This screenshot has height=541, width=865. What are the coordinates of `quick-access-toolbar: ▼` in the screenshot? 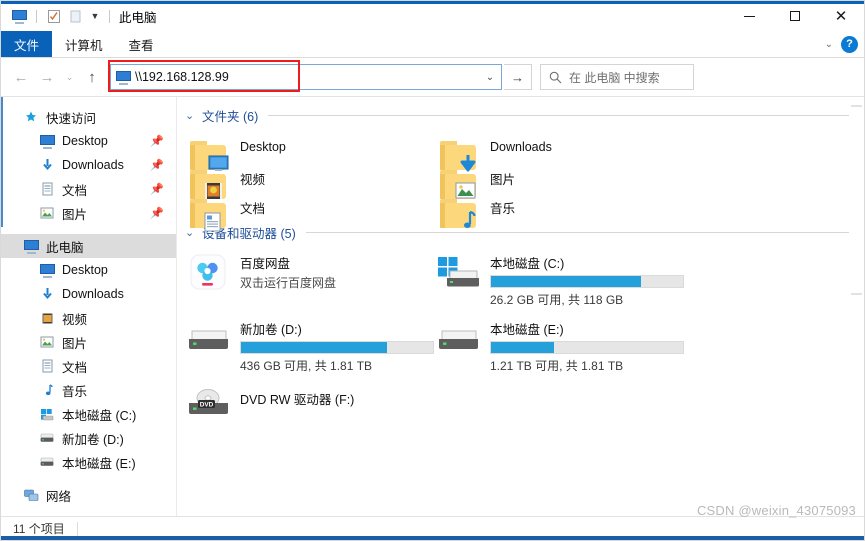 It's located at (62, 16).